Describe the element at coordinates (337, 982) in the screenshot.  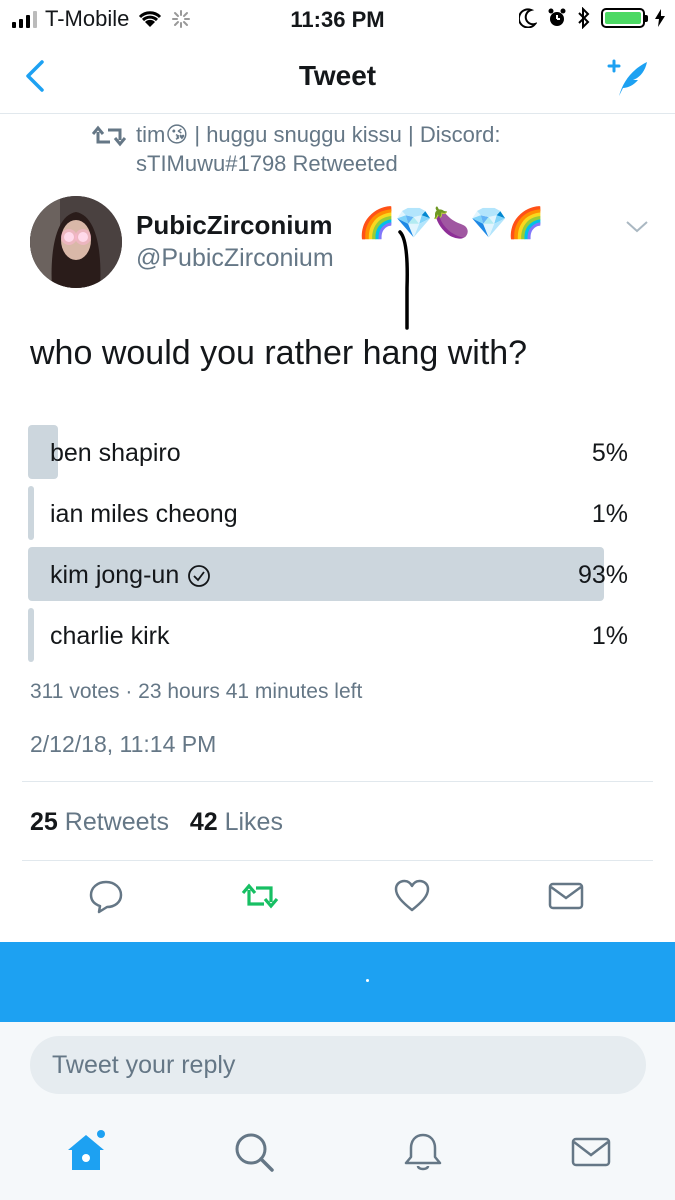
I see `blue-banner` at that location.